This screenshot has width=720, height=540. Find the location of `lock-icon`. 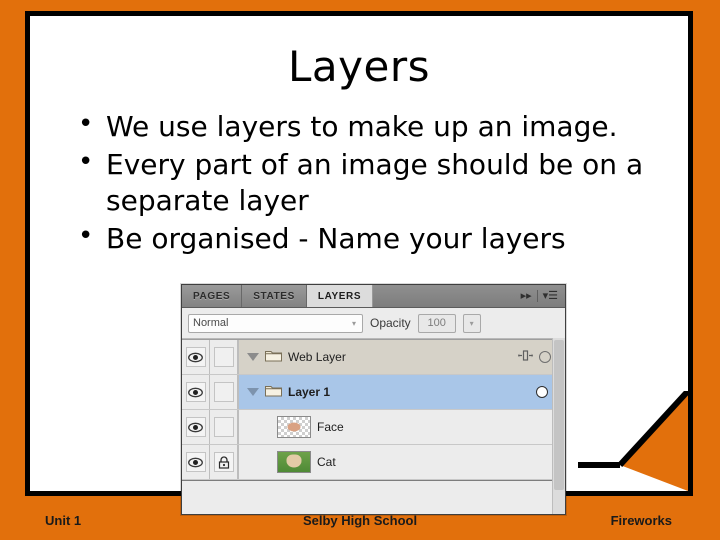

lock-icon is located at coordinates (223, 462).